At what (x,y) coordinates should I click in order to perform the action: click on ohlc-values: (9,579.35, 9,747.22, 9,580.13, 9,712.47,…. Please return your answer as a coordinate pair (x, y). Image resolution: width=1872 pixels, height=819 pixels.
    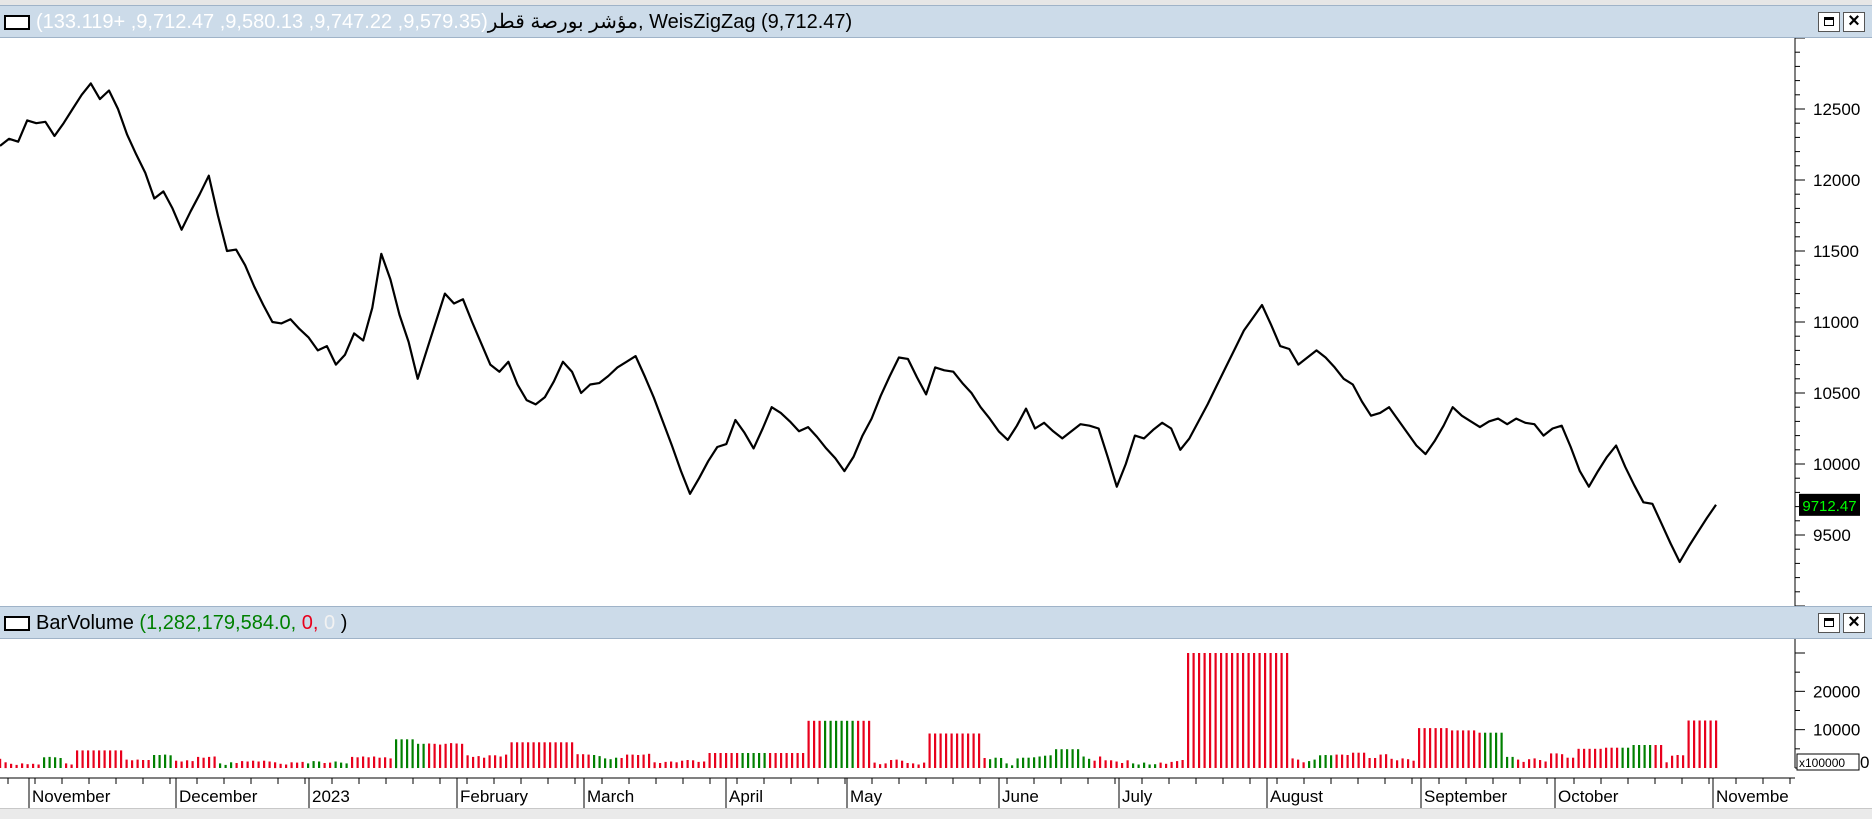
    Looking at the image, I should click on (262, 22).